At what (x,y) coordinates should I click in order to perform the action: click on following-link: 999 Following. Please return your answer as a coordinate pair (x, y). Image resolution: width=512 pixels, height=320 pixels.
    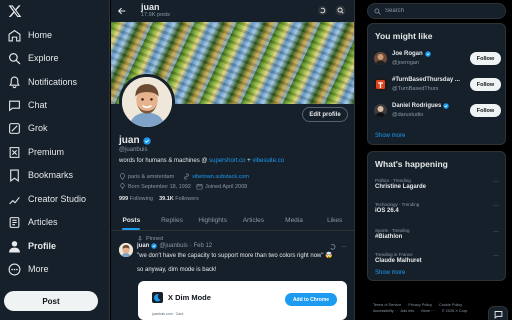
    Looking at the image, I should click on (136, 199).